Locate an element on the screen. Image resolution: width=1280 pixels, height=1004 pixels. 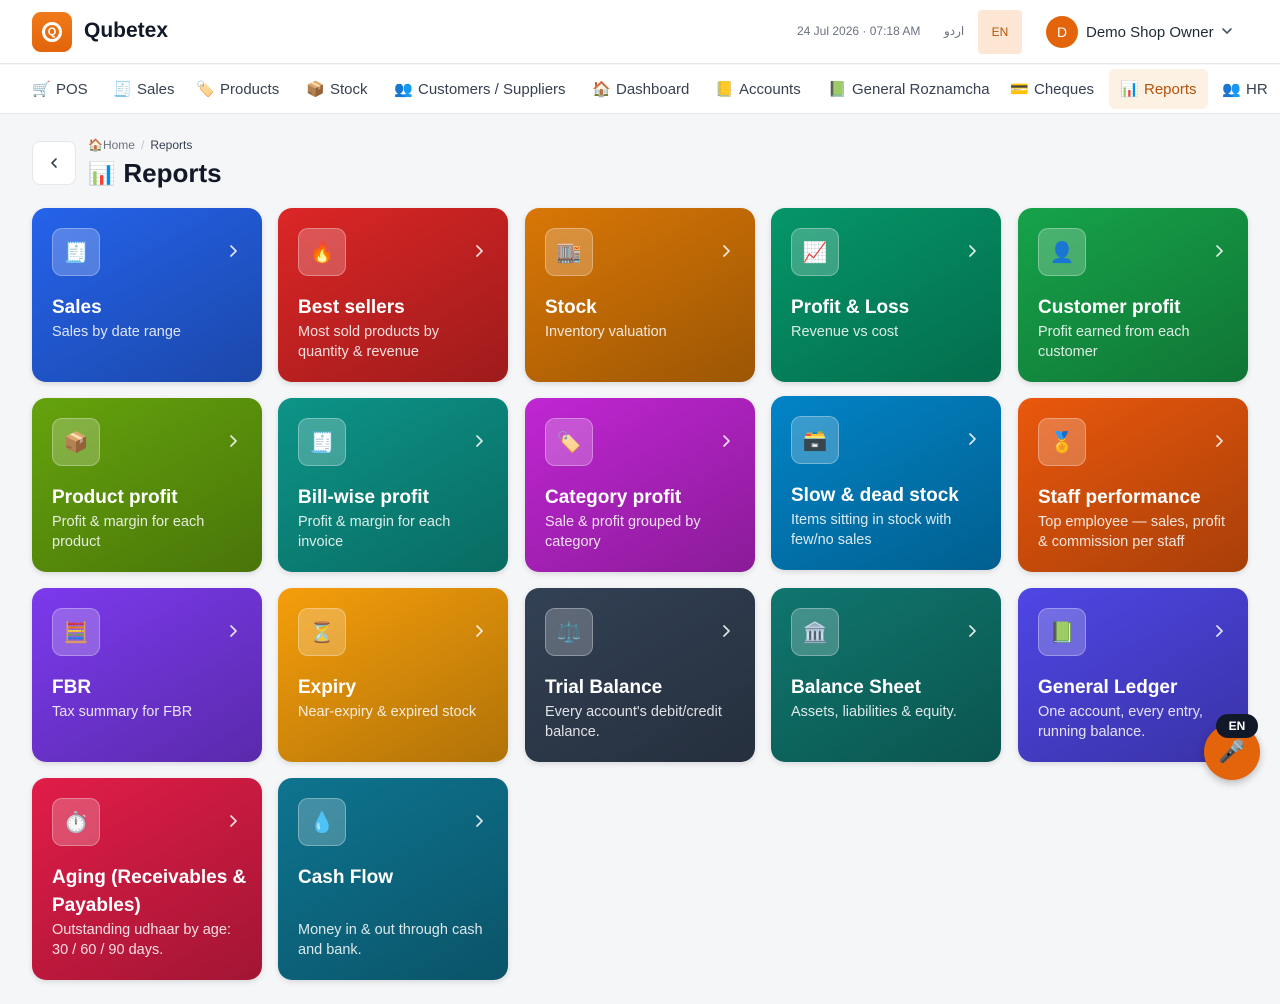
card-icon: 💳 is located at coordinates (1019, 89).